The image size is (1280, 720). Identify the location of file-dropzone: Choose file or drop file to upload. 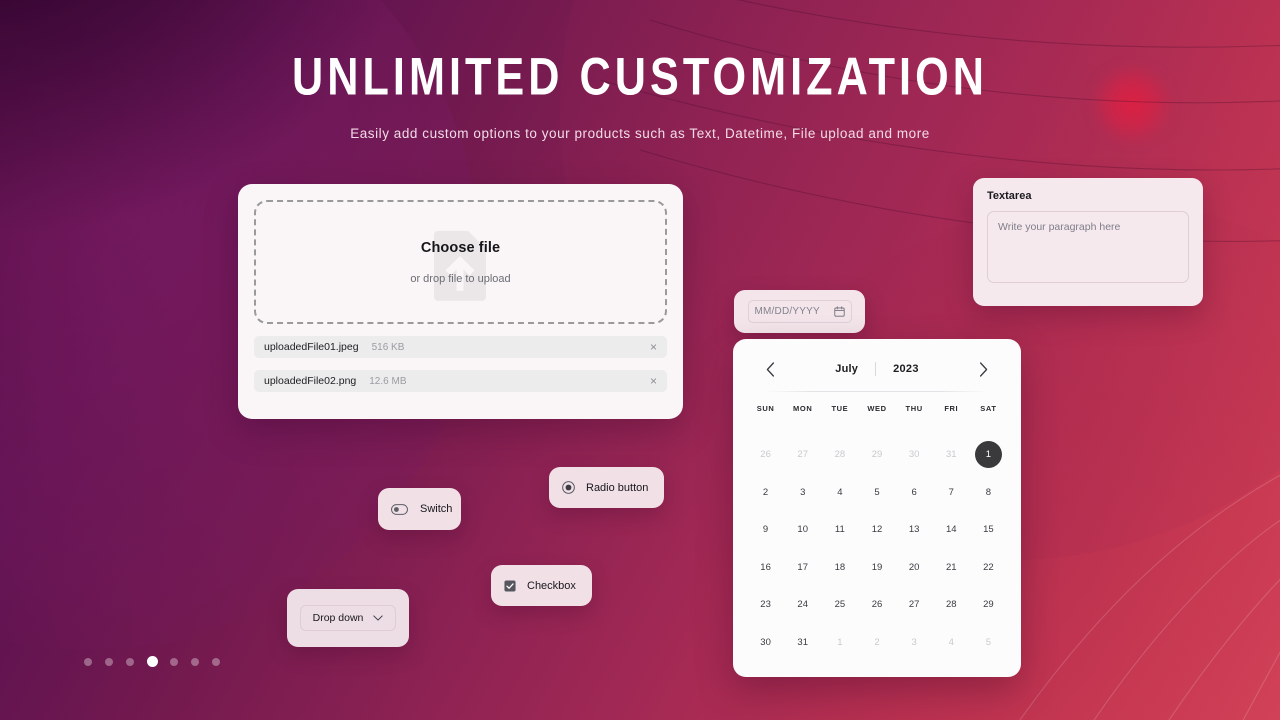
(460, 262).